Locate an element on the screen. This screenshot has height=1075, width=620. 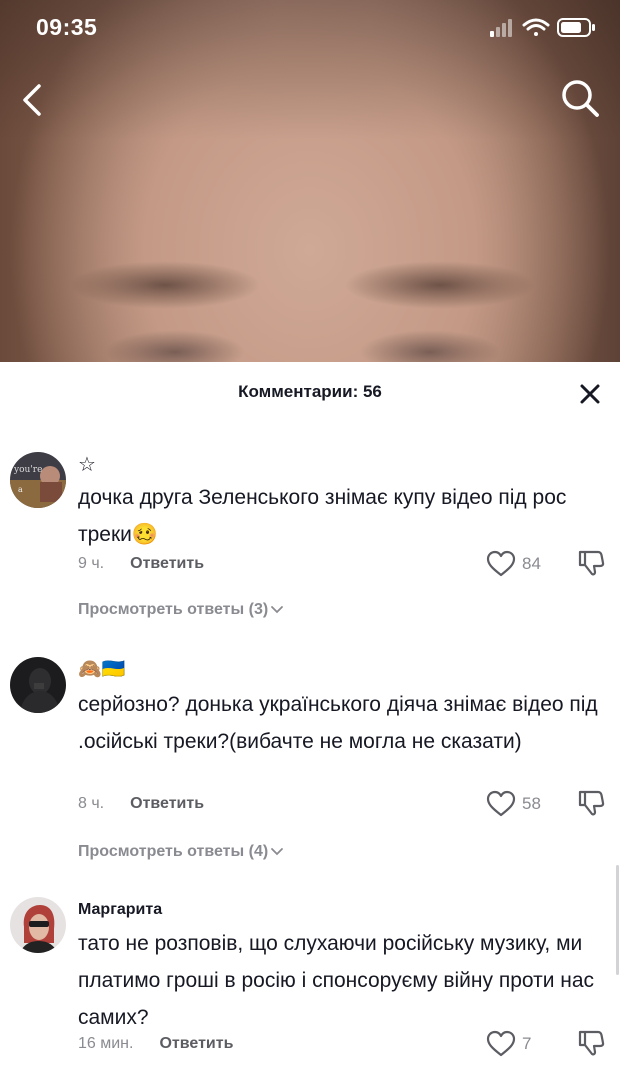
comment-time: 16 мин. is located at coordinates (106, 1043).